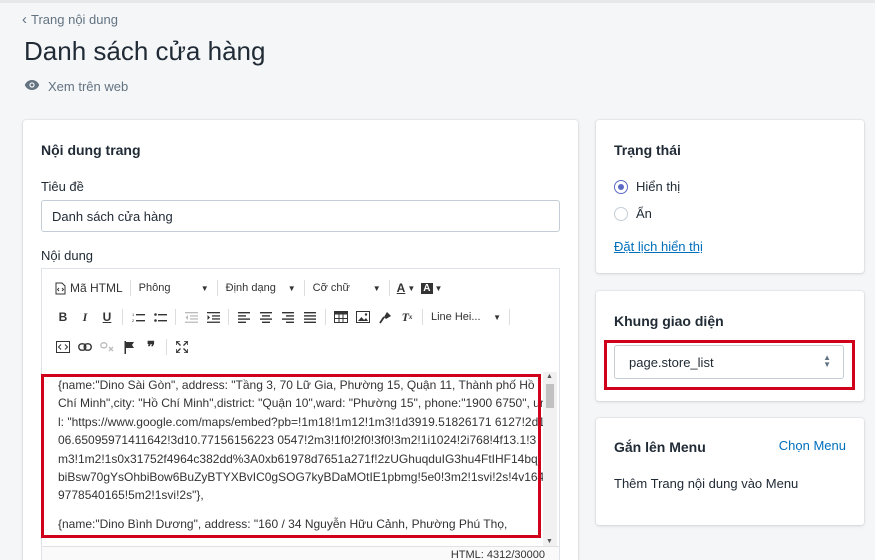  What do you see at coordinates (730, 196) in the screenshot?
I see `status-card: Trạng thái Hiển thị Ẩn Đặt lịch hiển thị` at bounding box center [730, 196].